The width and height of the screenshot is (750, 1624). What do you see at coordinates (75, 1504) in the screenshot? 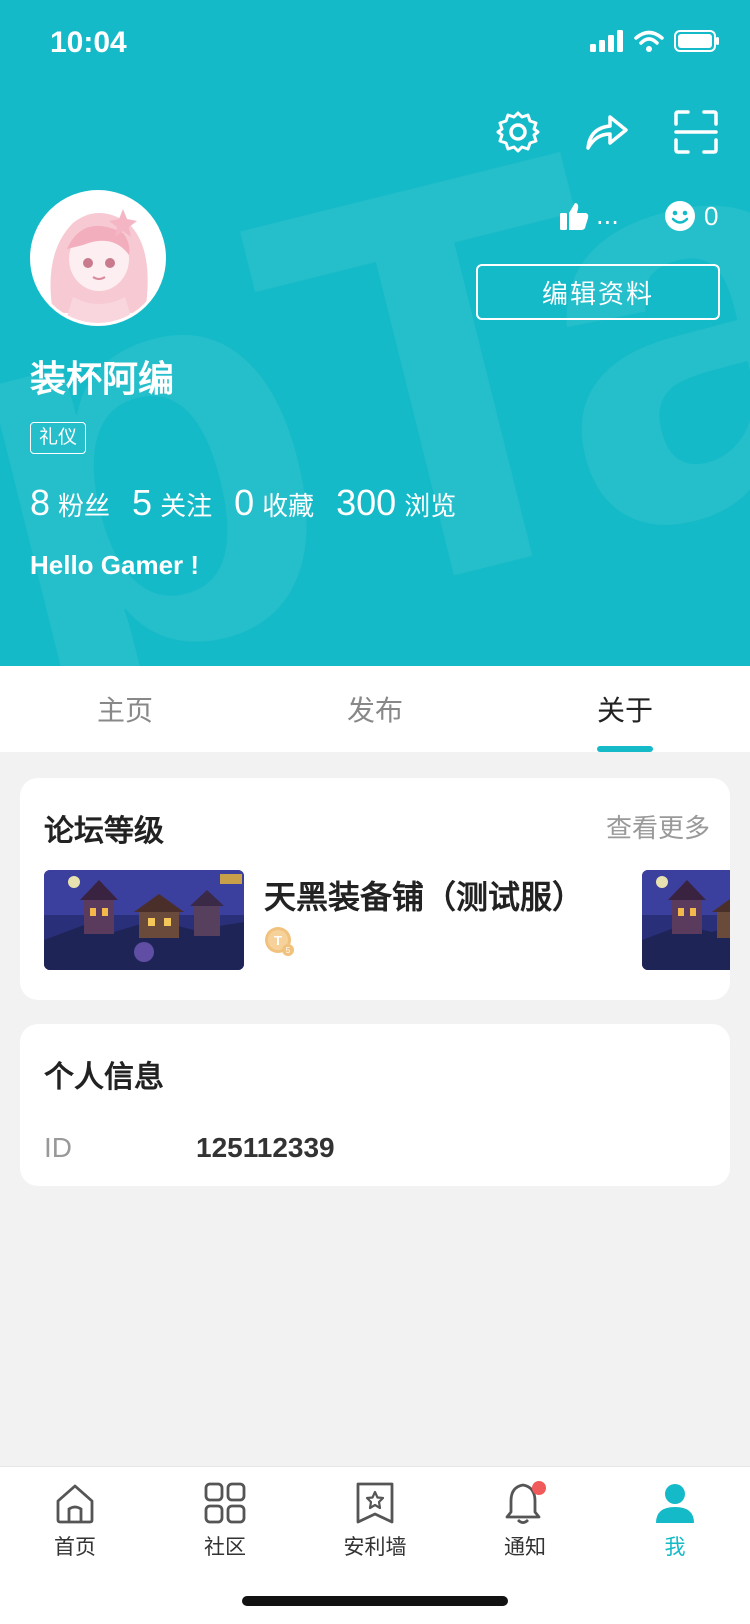
I see `home-icon` at bounding box center [75, 1504].